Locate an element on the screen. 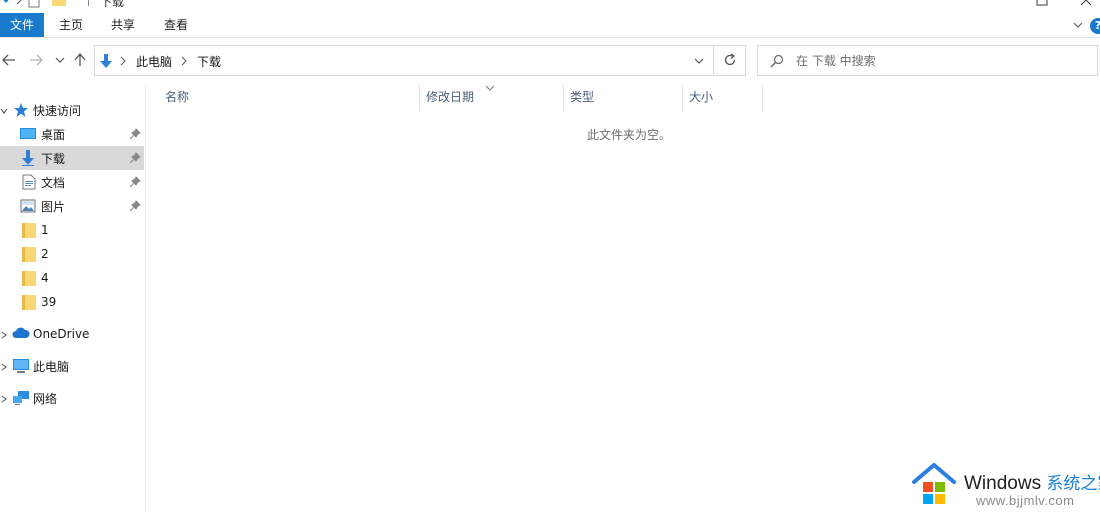 This screenshot has width=1100, height=512. sidebar-item-folder-4: 4 is located at coordinates (72, 278).